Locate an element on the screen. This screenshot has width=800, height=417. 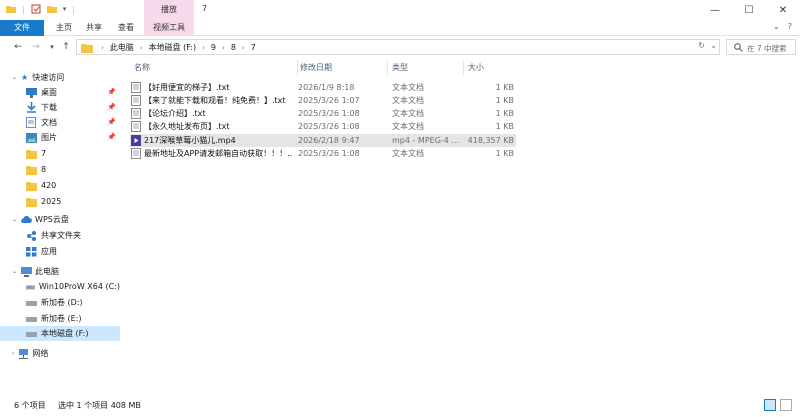
nav-drive-c: Win10ProW X64 (C:) is located at coordinates (60, 286).